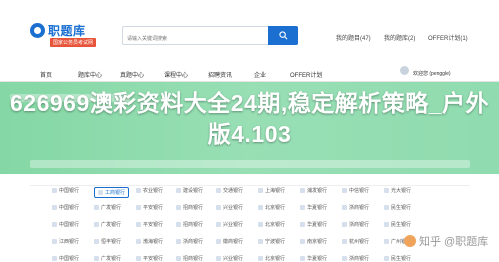 This screenshot has height=262, width=499. I want to click on grid-cell: 浦发银行, so click(313, 190).